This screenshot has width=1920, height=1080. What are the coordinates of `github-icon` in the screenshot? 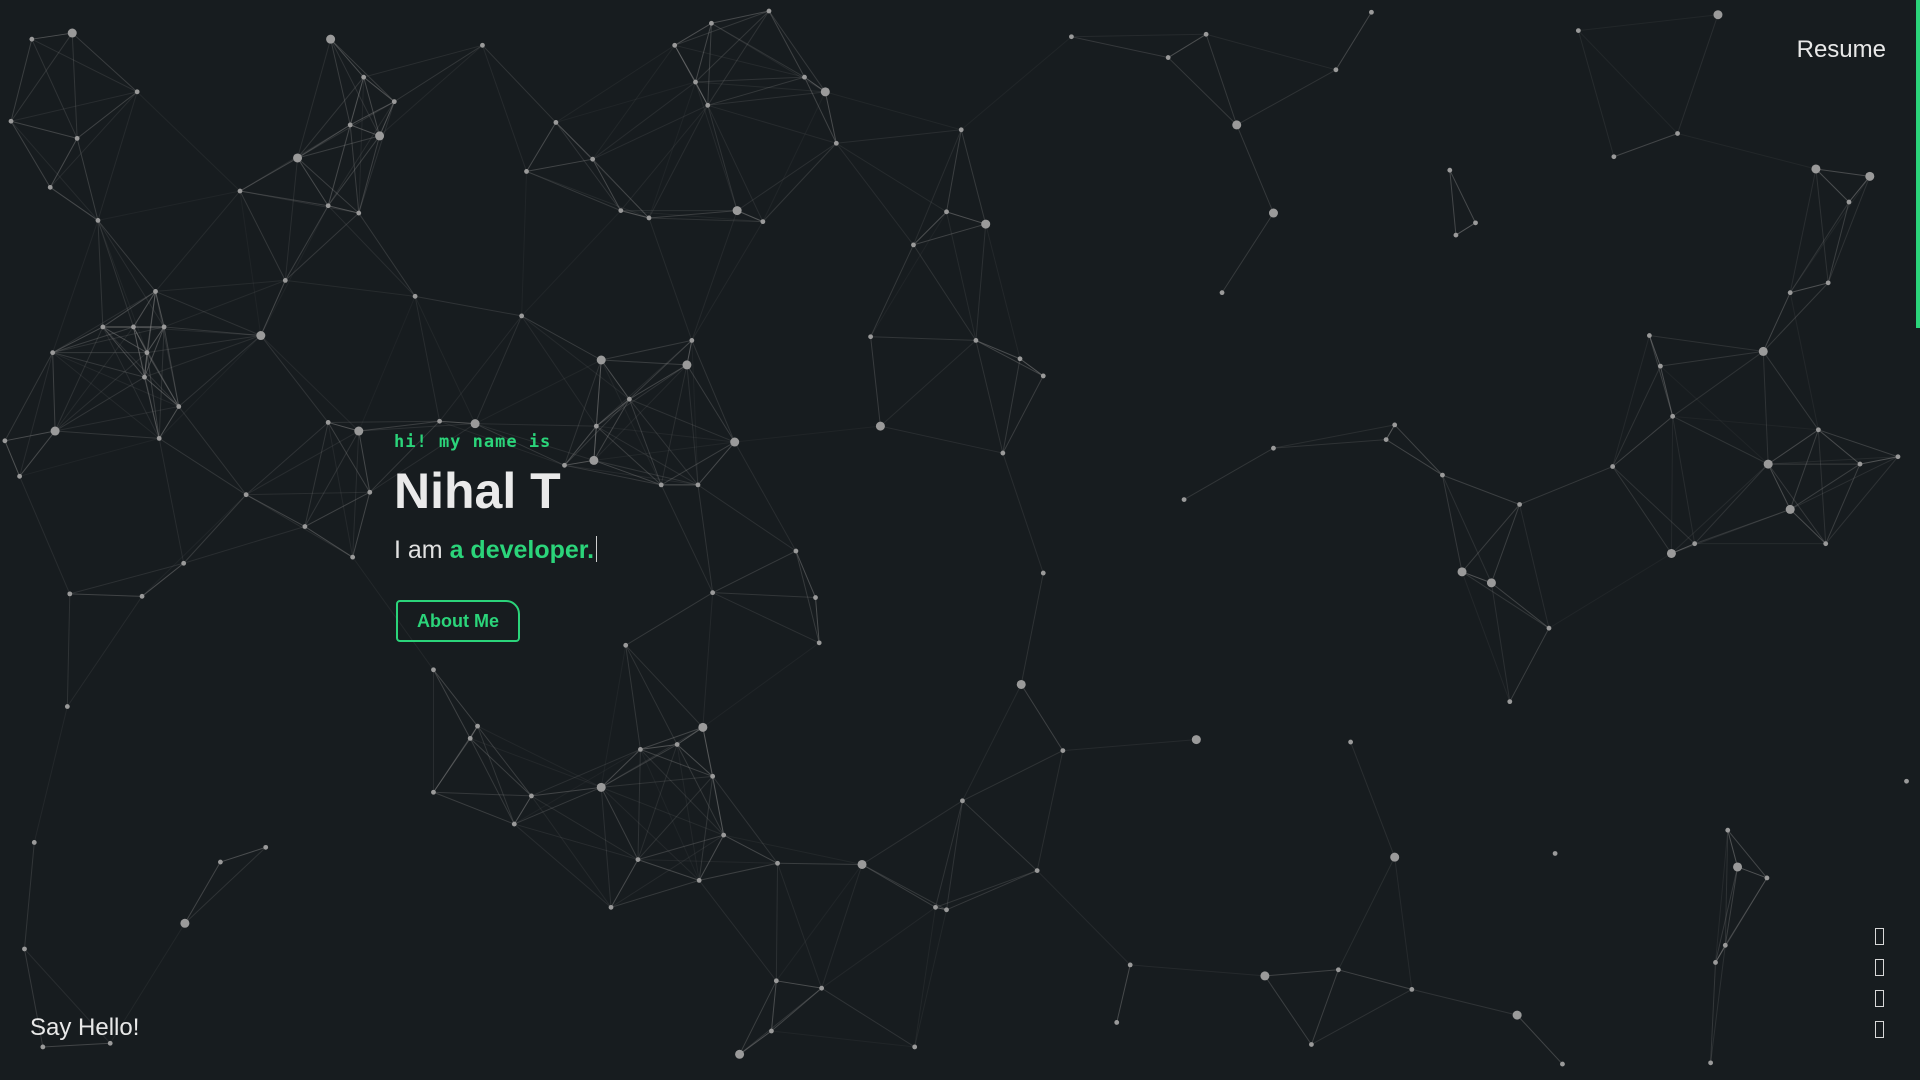 It's located at (1879, 936).